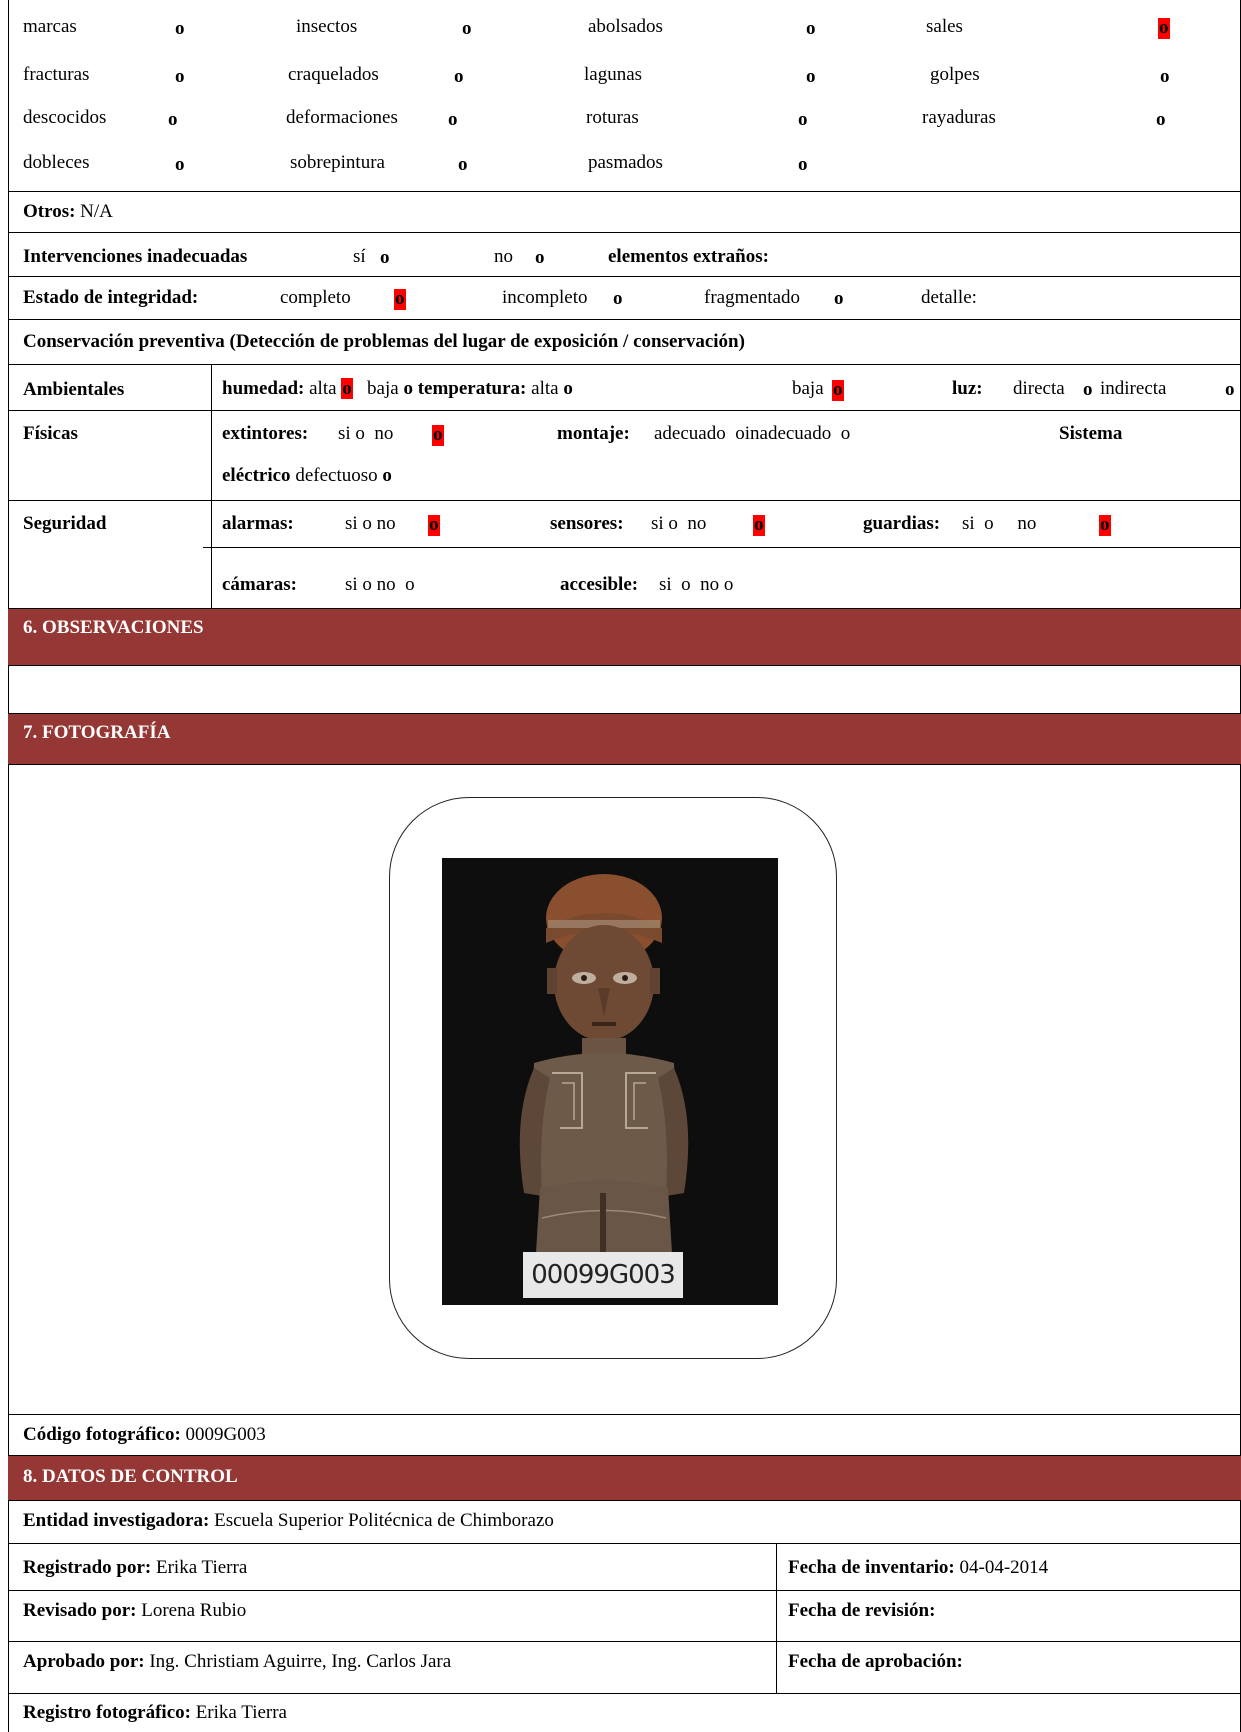 This screenshot has width=1241, height=1732. I want to click on humedad-baja-mark: o, so click(408, 388).